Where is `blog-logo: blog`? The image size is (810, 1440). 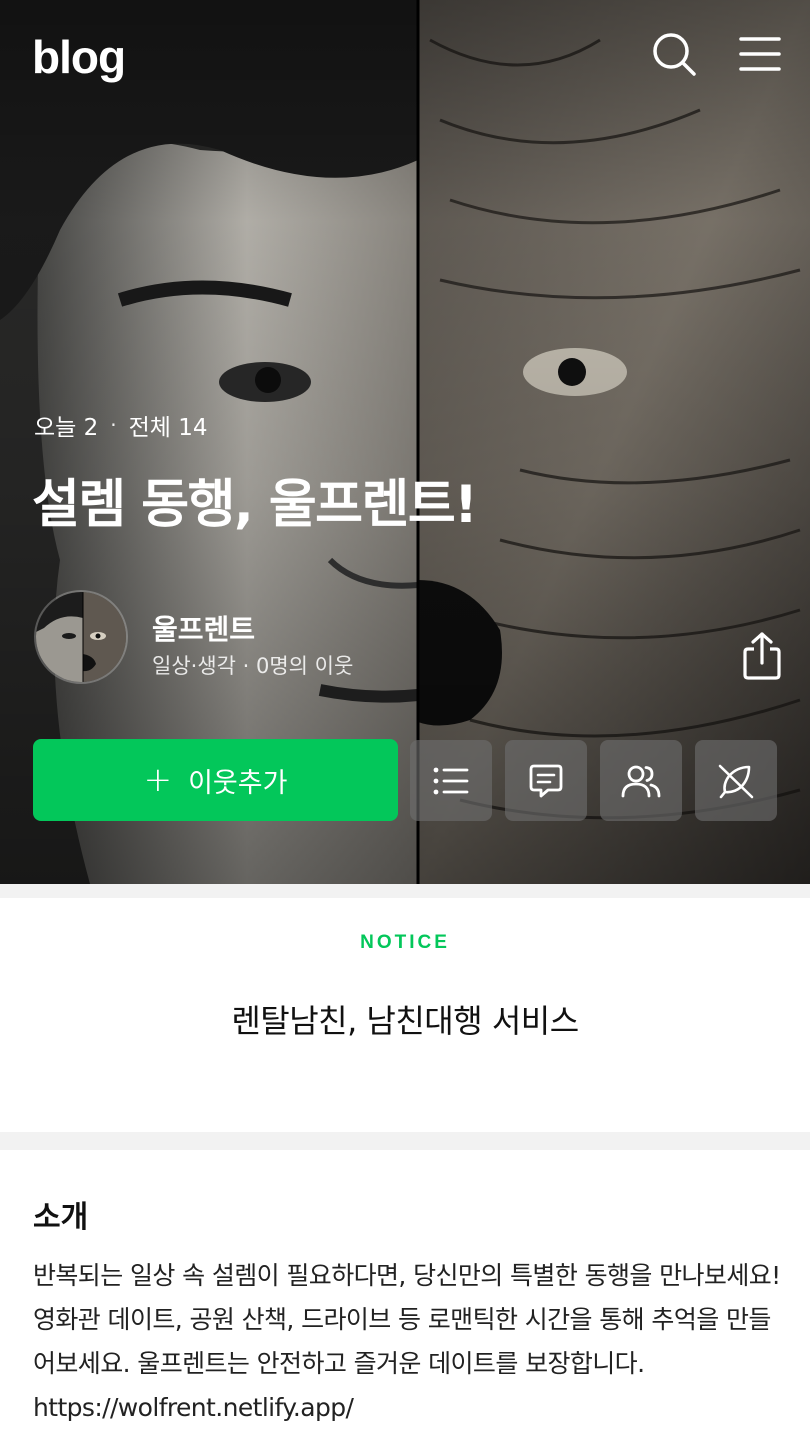
blog-logo: blog is located at coordinates (79, 57).